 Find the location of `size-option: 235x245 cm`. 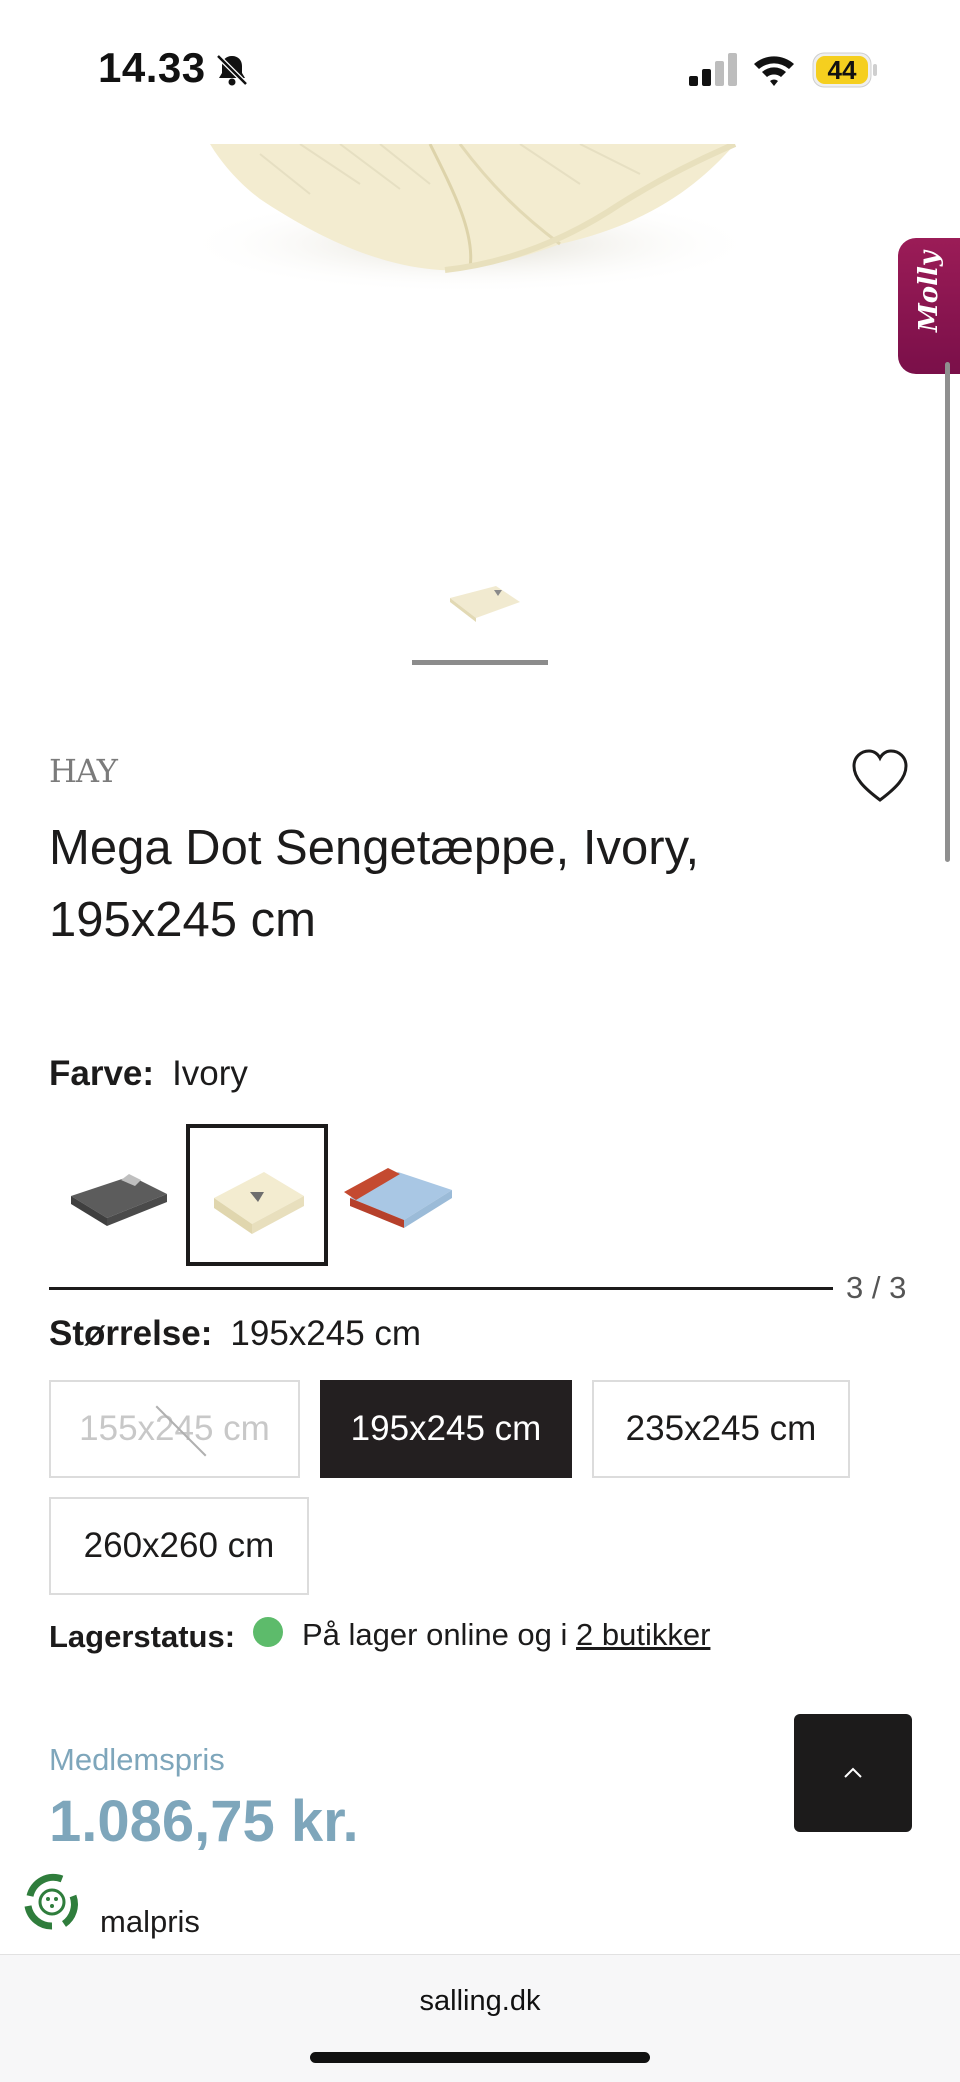

size-option: 235x245 cm is located at coordinates (721, 1429).